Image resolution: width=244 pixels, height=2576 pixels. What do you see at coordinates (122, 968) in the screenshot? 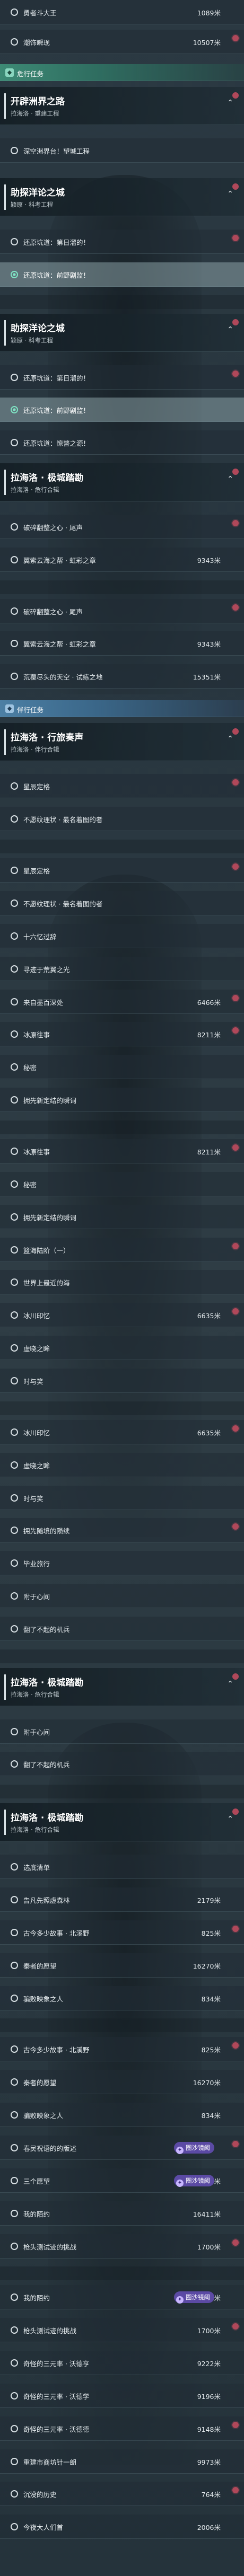
I see `quest-row: 寻迹于荒翼之光` at bounding box center [122, 968].